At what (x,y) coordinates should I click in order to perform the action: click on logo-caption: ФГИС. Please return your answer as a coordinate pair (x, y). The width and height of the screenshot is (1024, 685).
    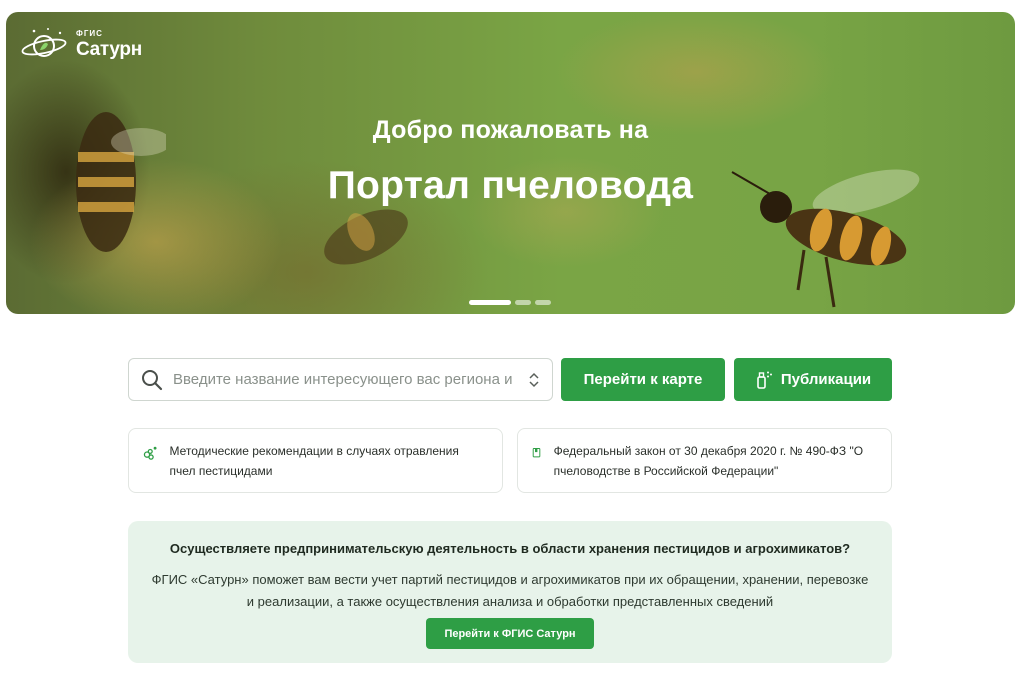
    Looking at the image, I should click on (89, 33).